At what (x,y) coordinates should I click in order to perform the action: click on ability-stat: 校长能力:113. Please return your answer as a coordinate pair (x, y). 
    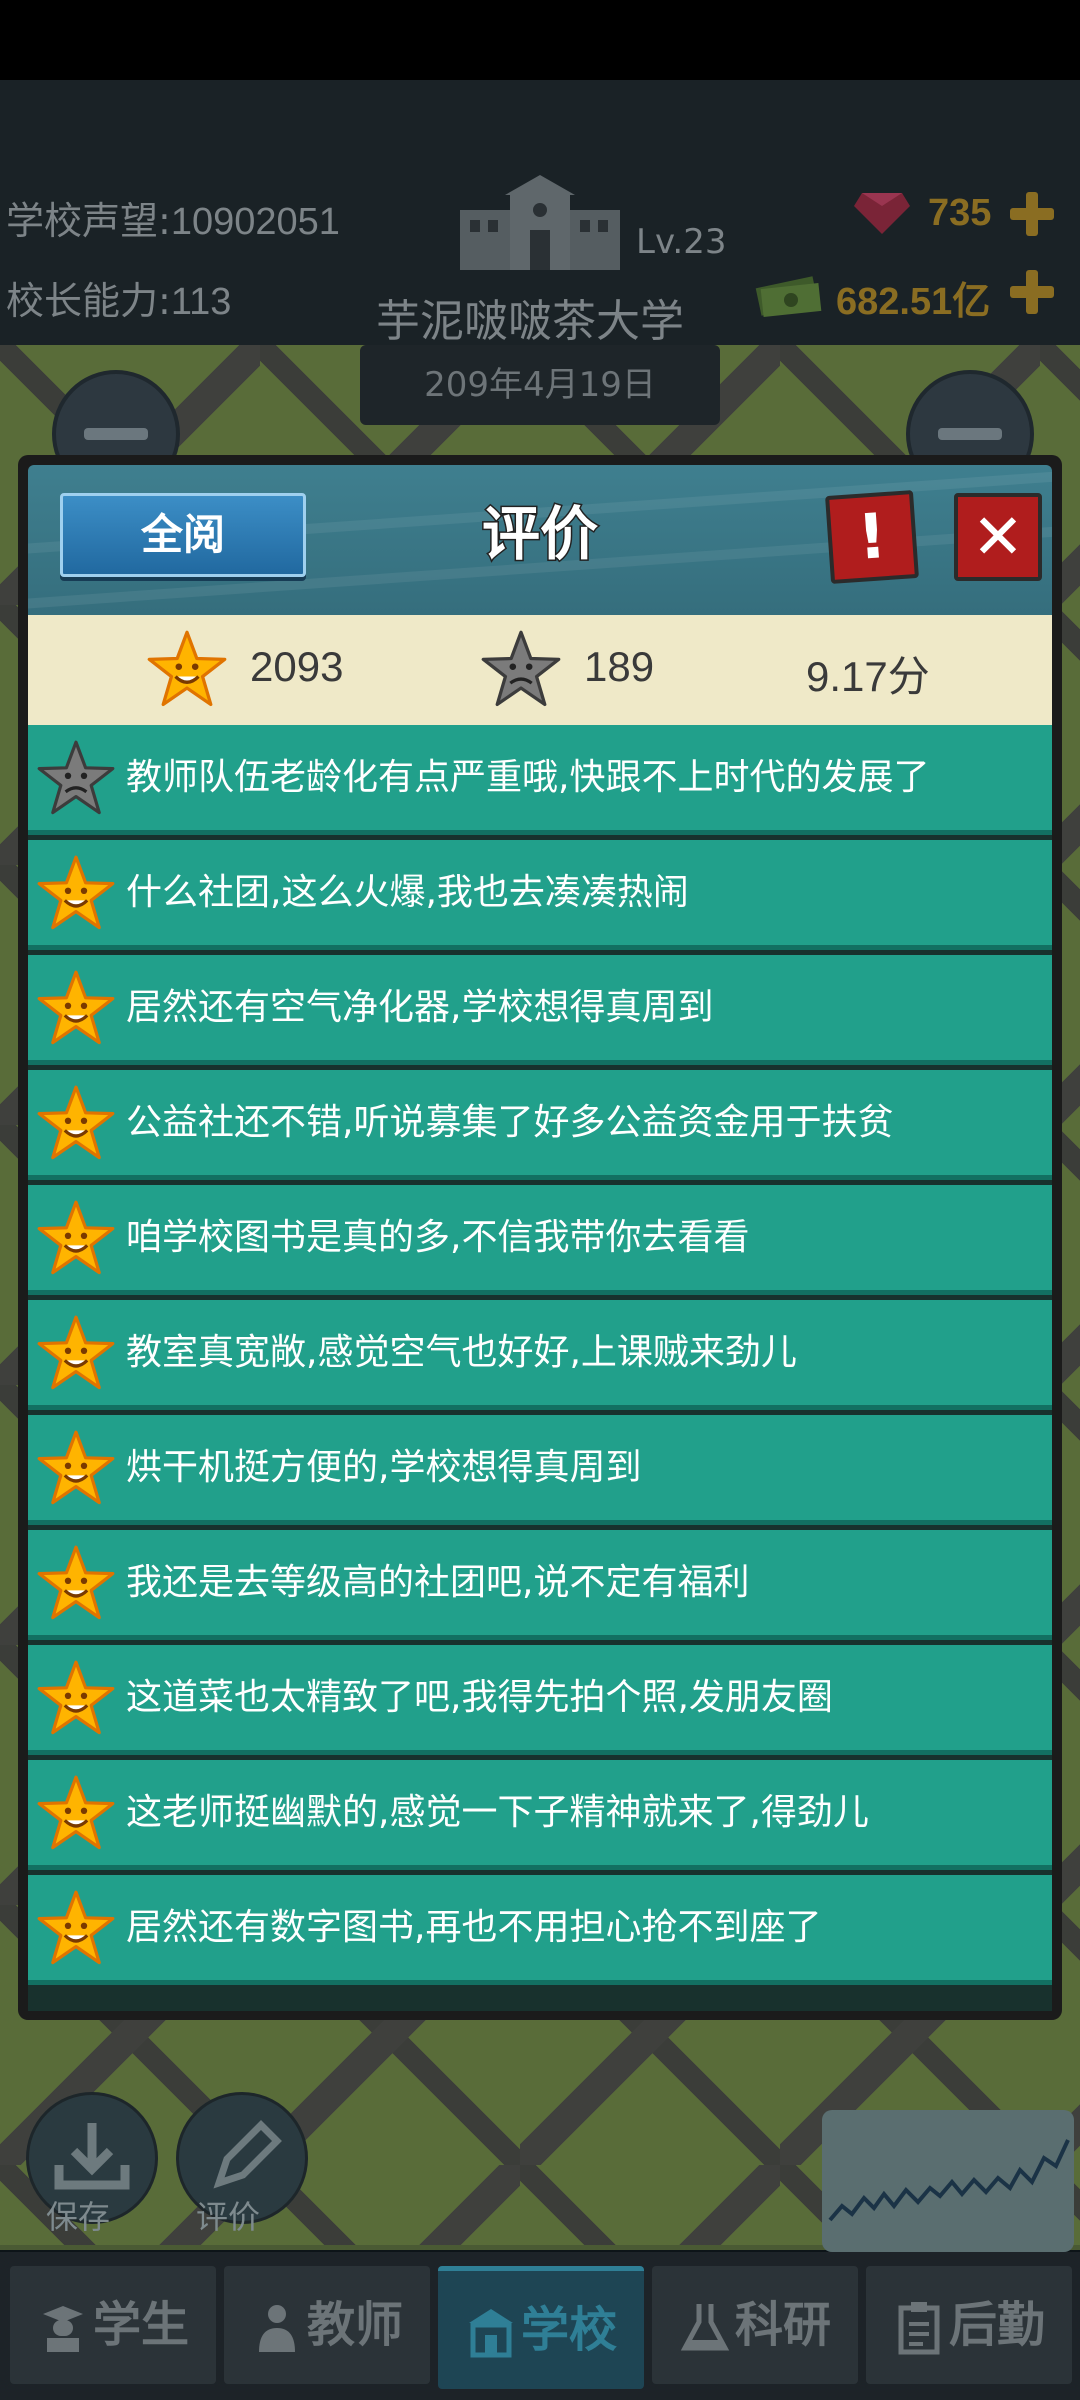
    Looking at the image, I should click on (118, 297).